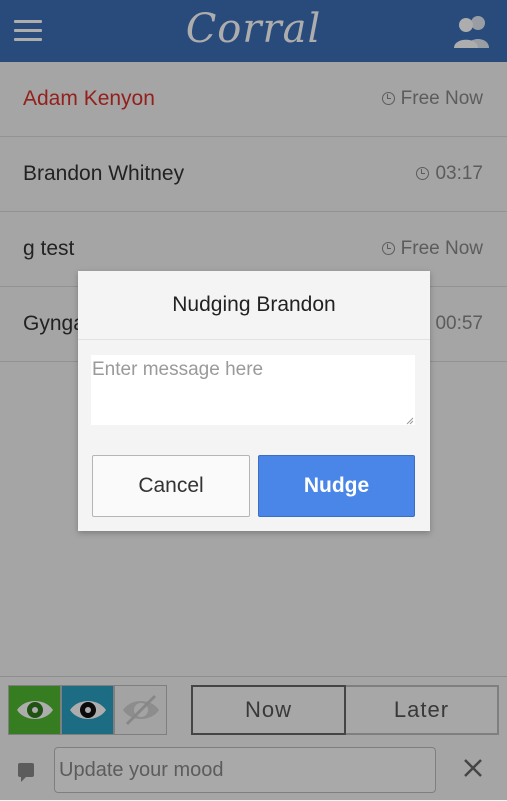  I want to click on dialog-title: Nudging Brandon, so click(254, 305).